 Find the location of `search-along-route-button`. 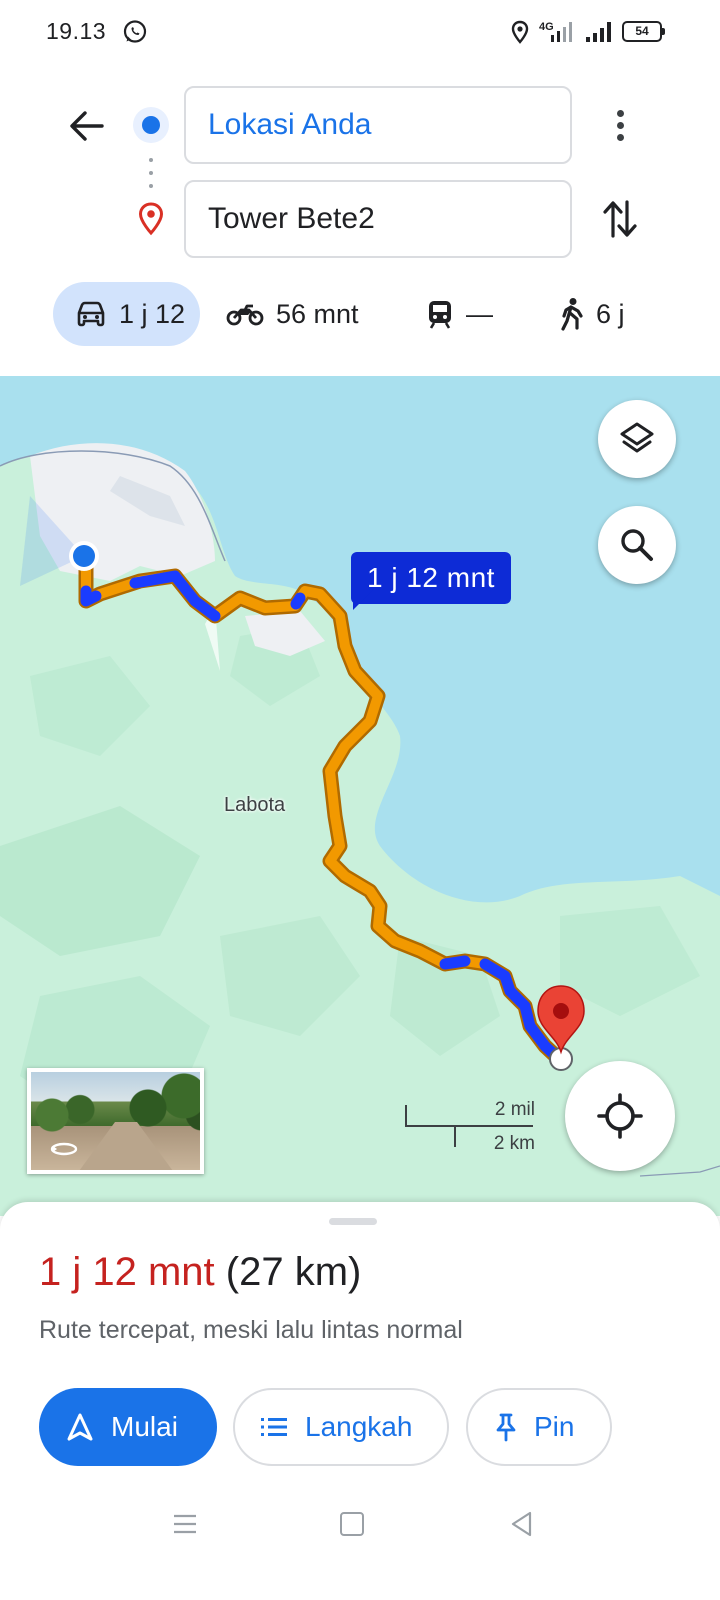

search-along-route-button is located at coordinates (637, 545).